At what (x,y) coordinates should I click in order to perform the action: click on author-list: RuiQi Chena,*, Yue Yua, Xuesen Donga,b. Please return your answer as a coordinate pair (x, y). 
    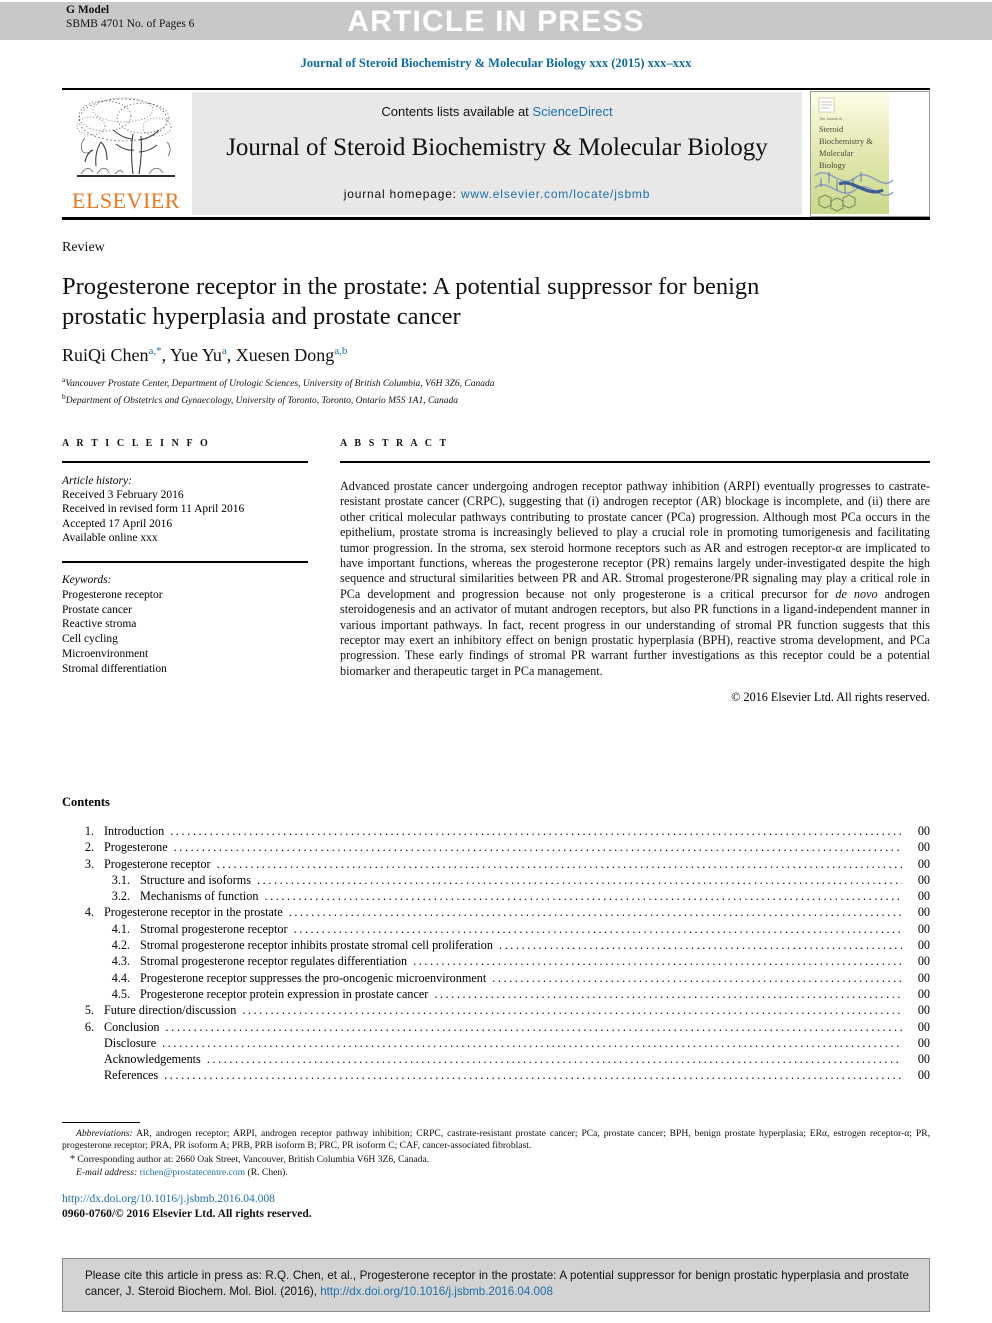
    Looking at the image, I should click on (205, 355).